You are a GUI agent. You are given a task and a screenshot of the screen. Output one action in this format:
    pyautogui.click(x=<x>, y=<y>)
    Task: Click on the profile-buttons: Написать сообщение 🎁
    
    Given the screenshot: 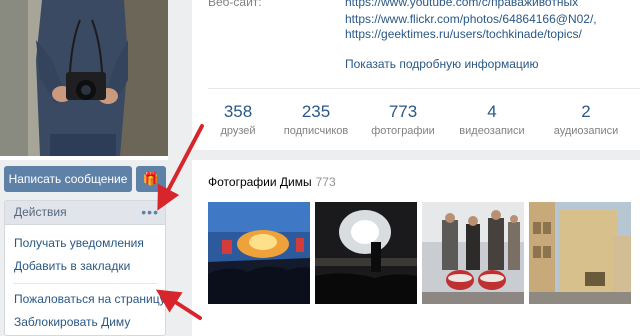 What is the action you would take?
    pyautogui.click(x=84, y=179)
    